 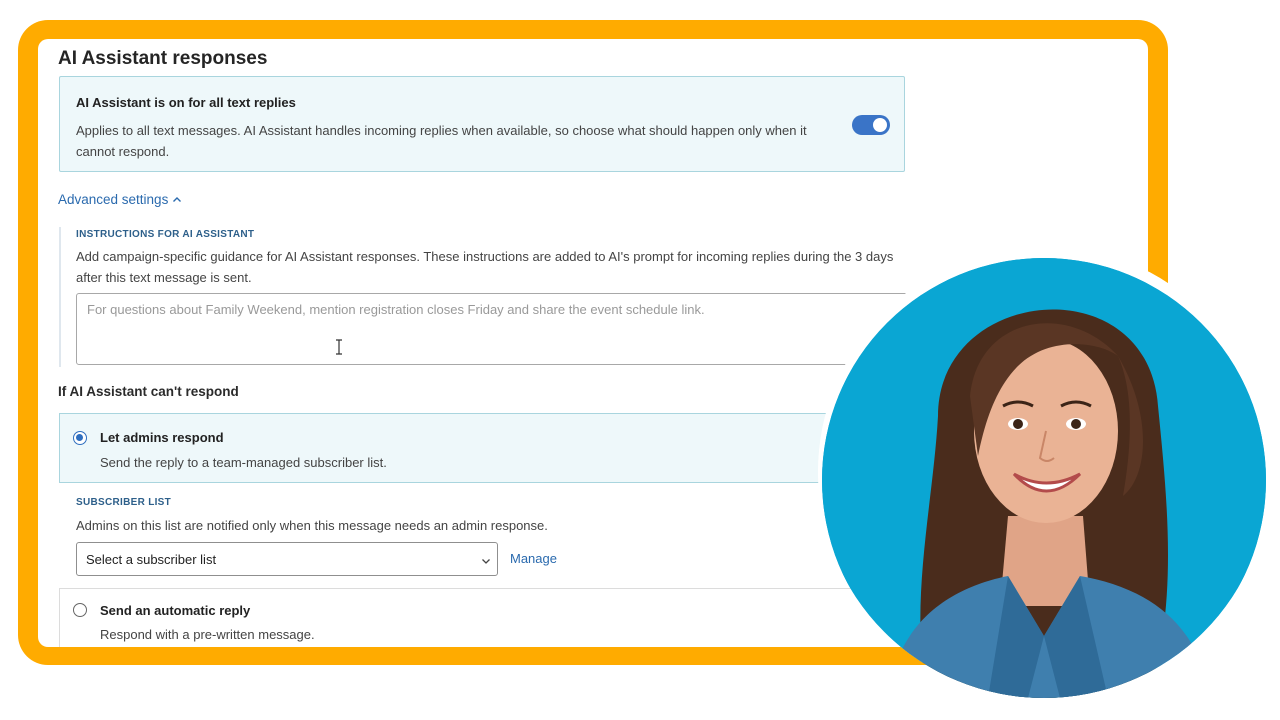 What do you see at coordinates (880, 125) in the screenshot?
I see `toggle-knob` at bounding box center [880, 125].